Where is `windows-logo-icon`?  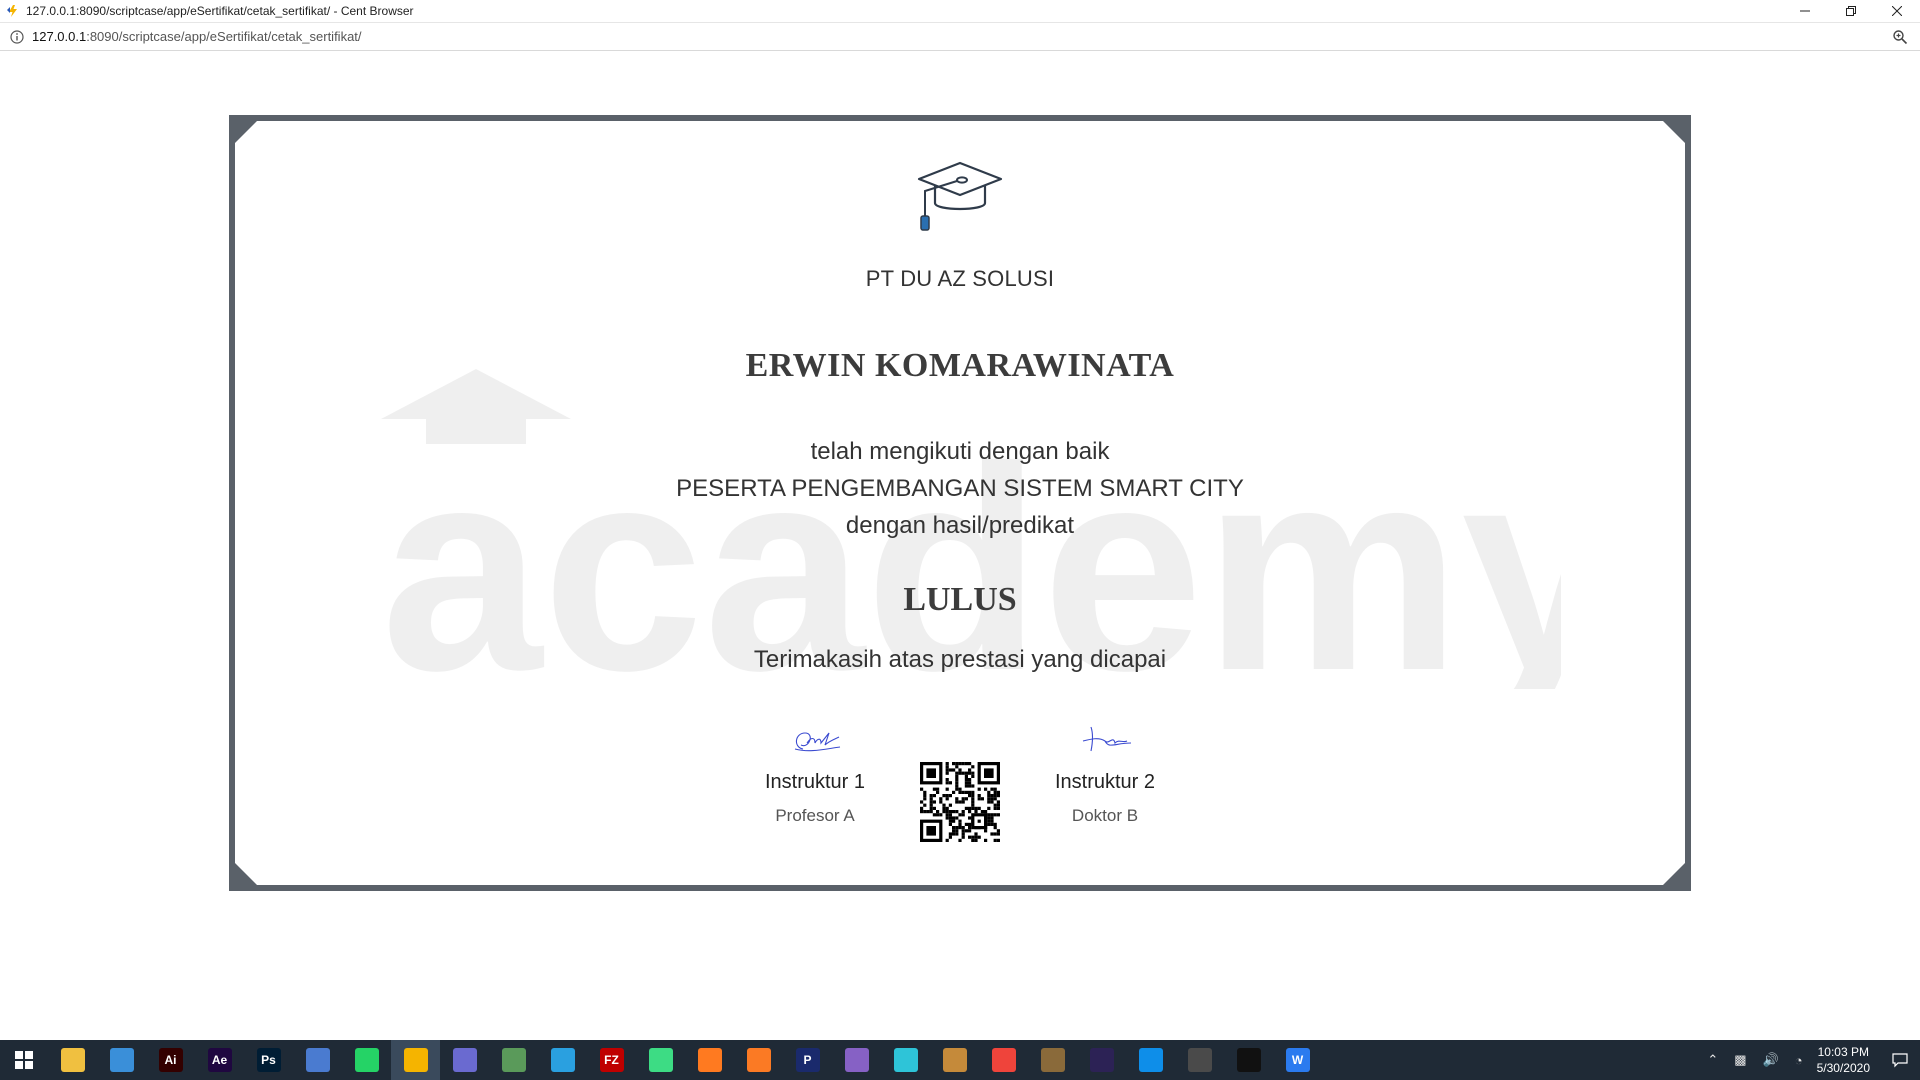 windows-logo-icon is located at coordinates (24, 1060).